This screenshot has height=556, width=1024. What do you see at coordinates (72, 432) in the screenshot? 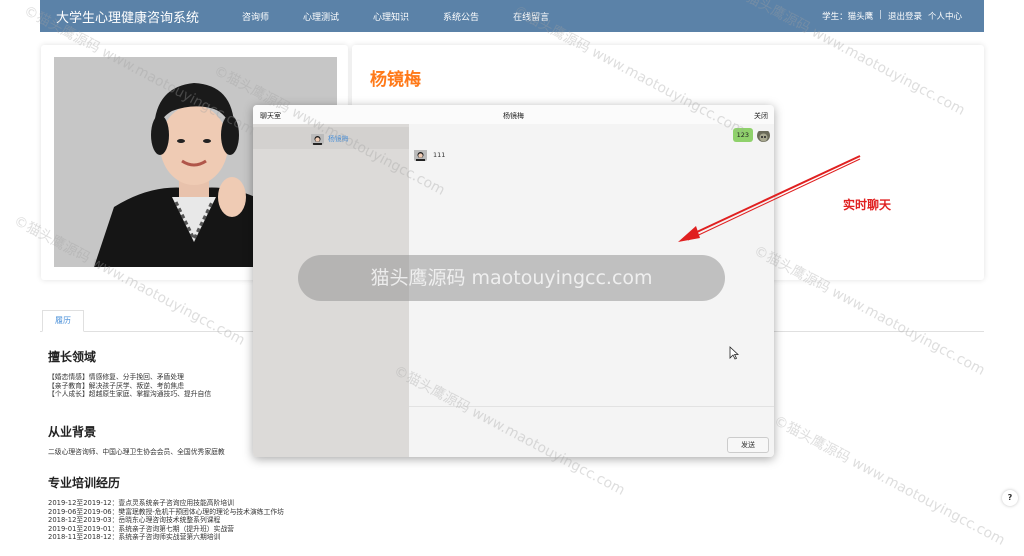
I see `section-title: 从业背景` at bounding box center [72, 432].